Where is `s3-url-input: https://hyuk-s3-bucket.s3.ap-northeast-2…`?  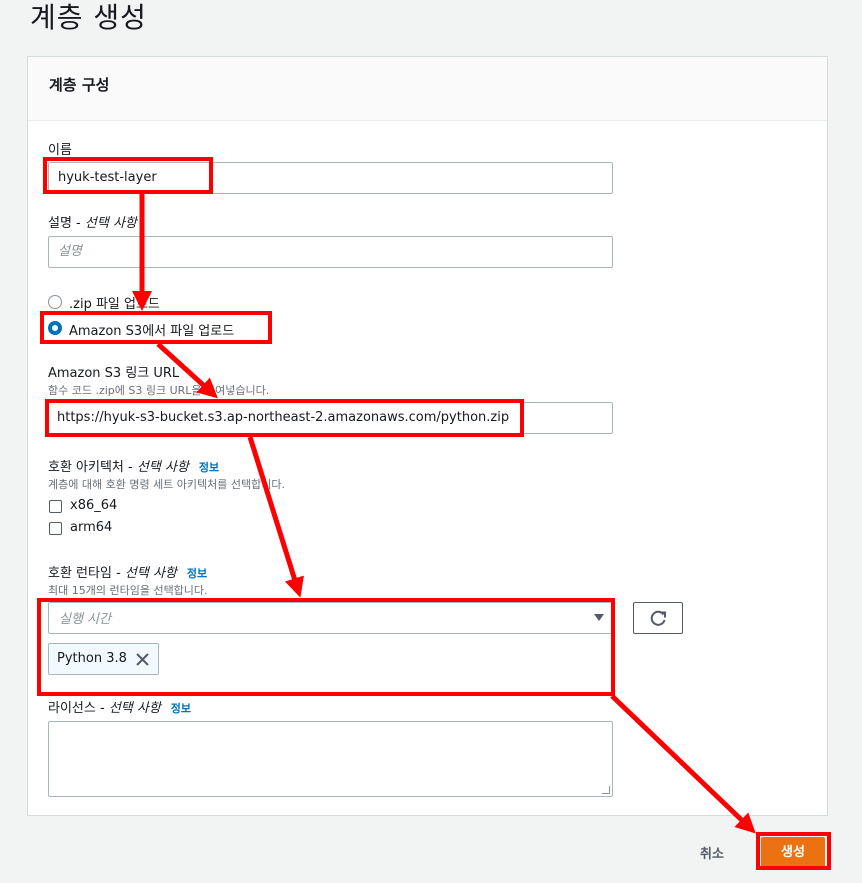
s3-url-input: https://hyuk-s3-bucket.s3.ap-northeast-2… is located at coordinates (330, 418).